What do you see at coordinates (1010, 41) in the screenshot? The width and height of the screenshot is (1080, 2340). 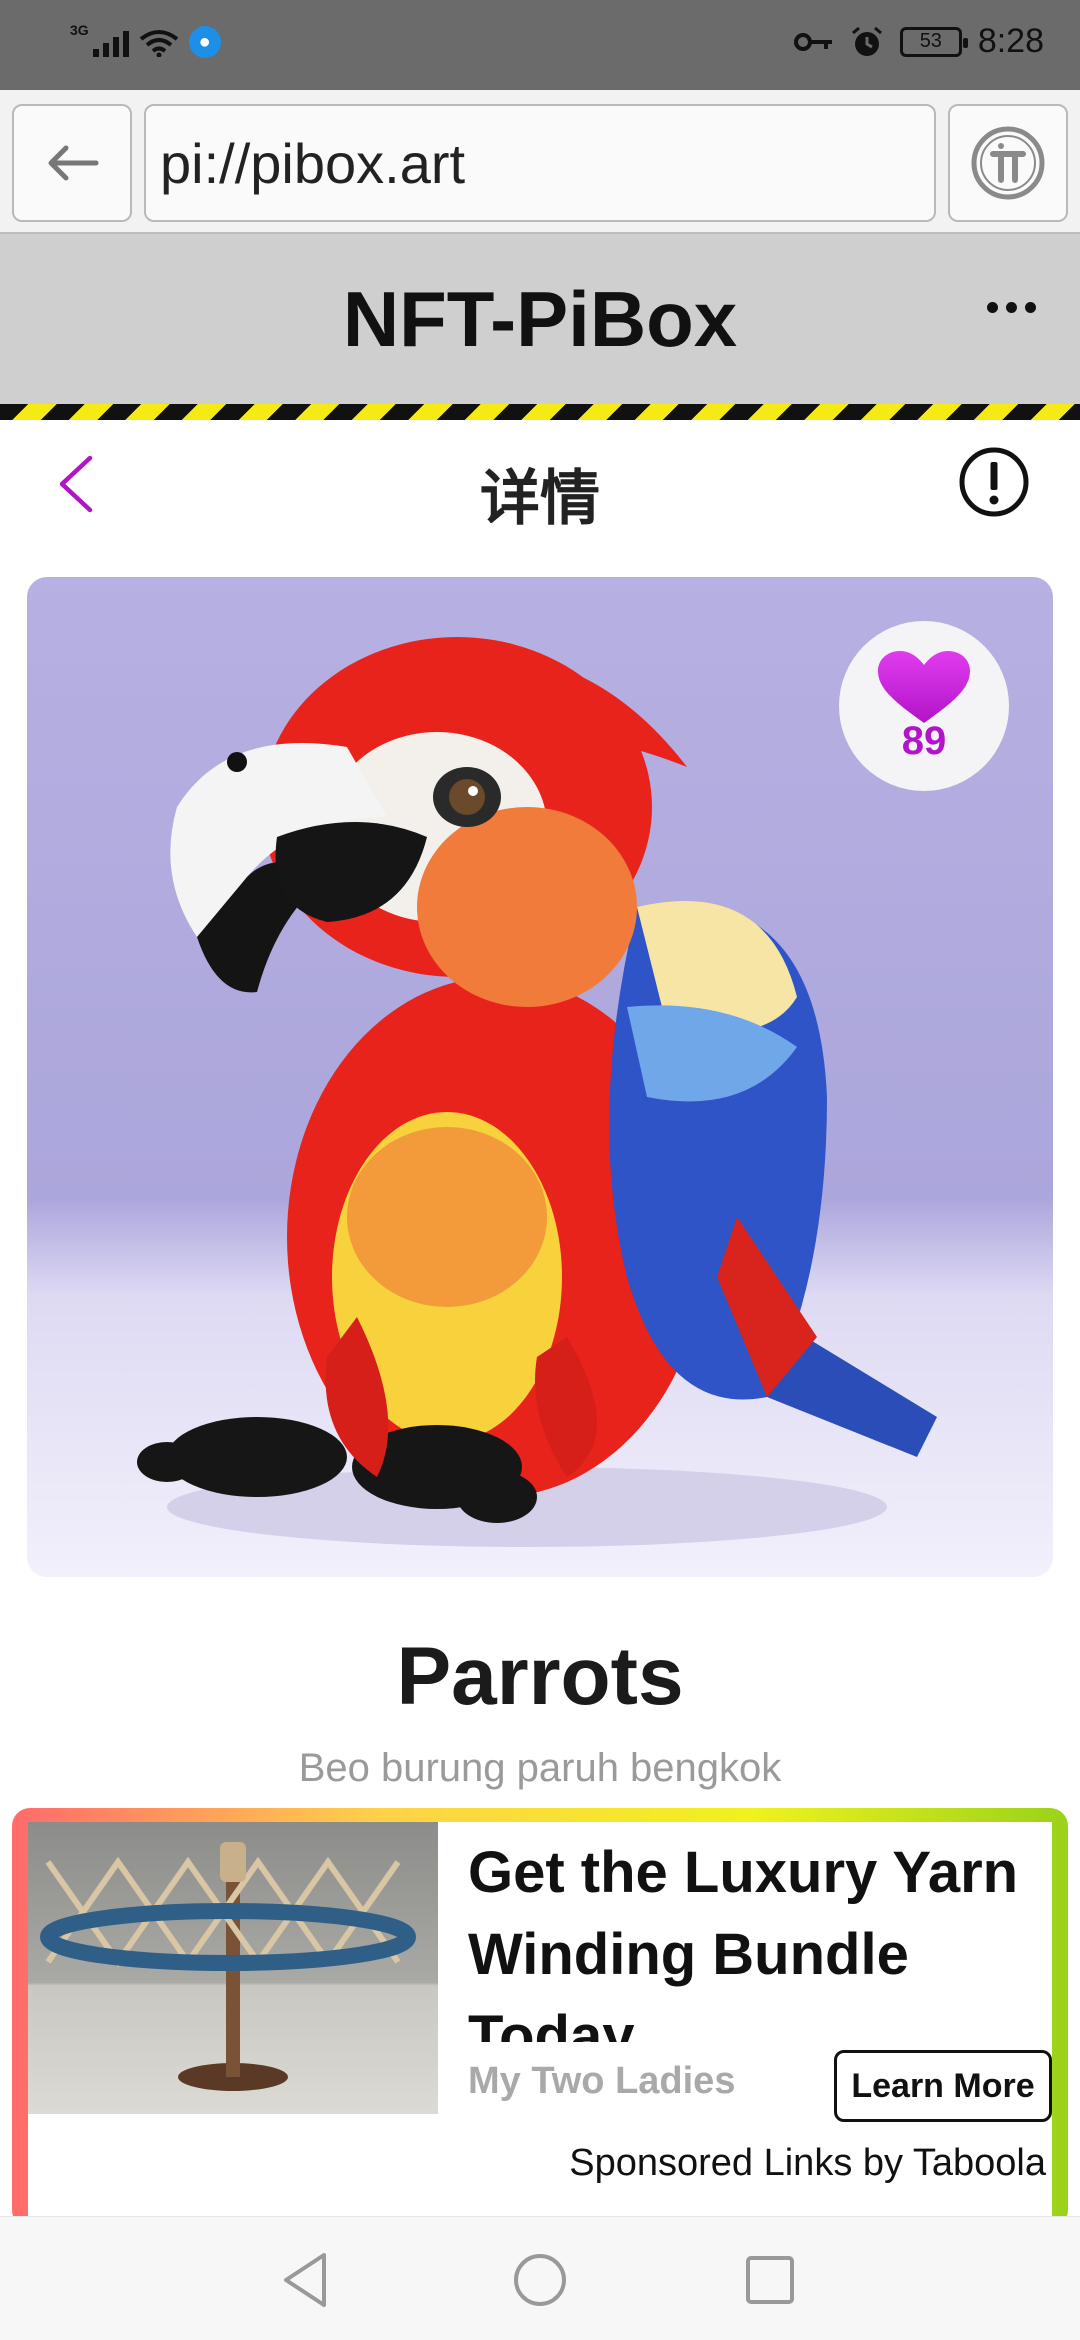 I see `clock-time: 8:28` at bounding box center [1010, 41].